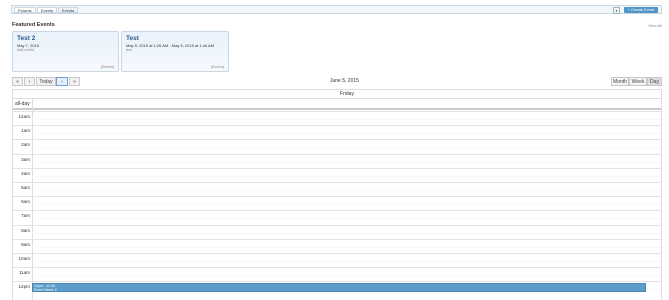  I want to click on hour-label: 4am, so click(25, 173).